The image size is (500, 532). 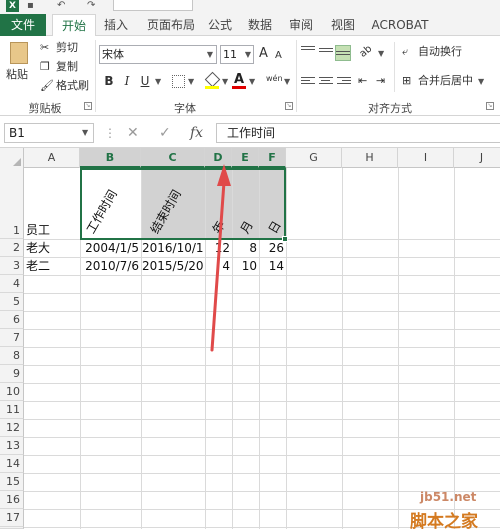 I want to click on annotation-arrow, so click(x=220, y=258).